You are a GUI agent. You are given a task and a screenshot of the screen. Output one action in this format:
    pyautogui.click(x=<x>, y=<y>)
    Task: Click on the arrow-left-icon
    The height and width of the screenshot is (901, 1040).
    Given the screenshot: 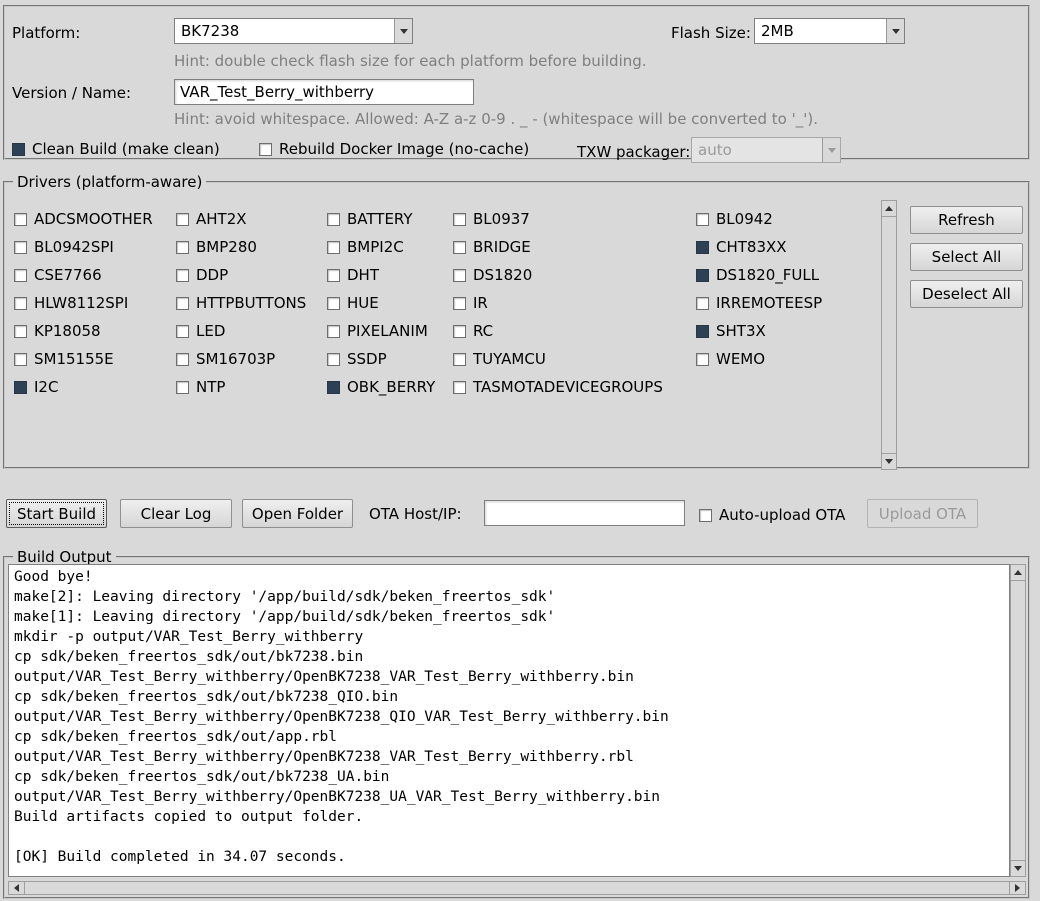 What is the action you would take?
    pyautogui.click(x=16, y=888)
    